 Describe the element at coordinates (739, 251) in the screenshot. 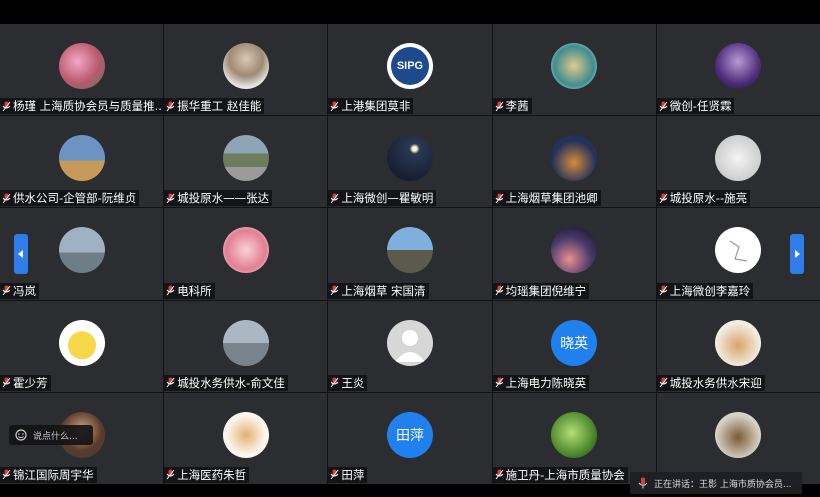

I see `line-art-logo-icon` at that location.